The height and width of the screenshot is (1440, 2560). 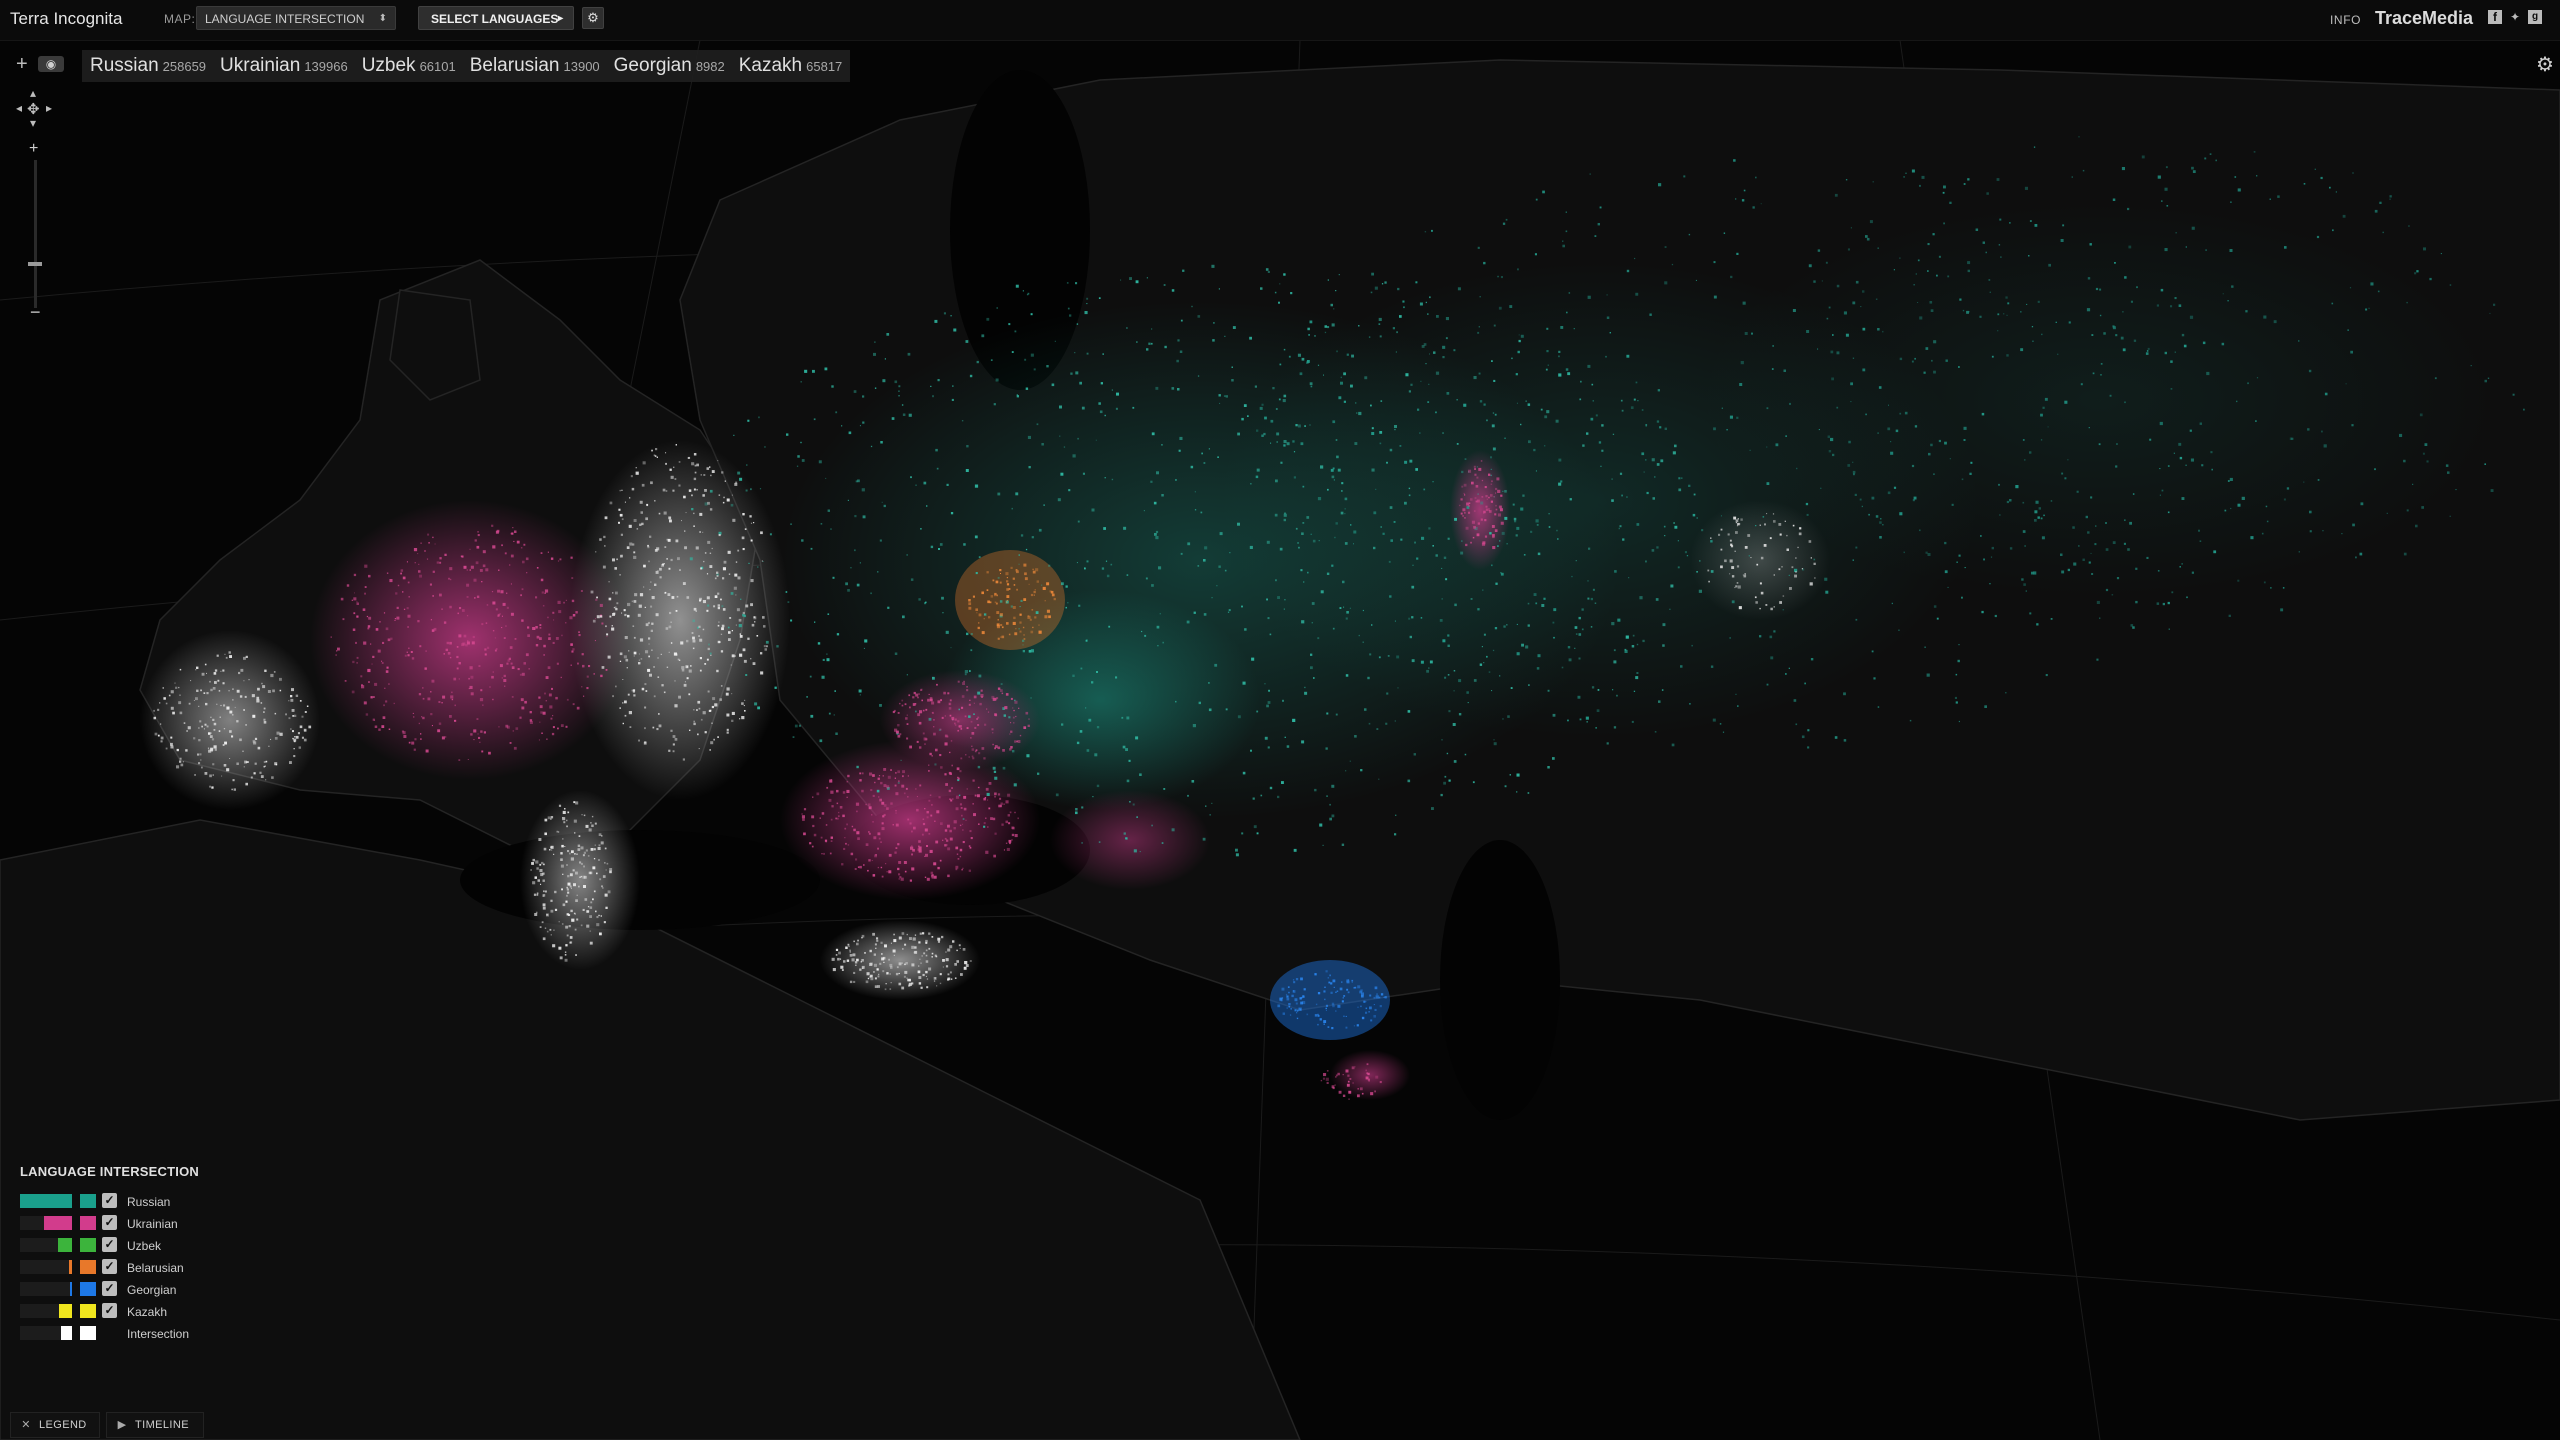 What do you see at coordinates (35, 264) in the screenshot?
I see `zoom-slider-thumb` at bounding box center [35, 264].